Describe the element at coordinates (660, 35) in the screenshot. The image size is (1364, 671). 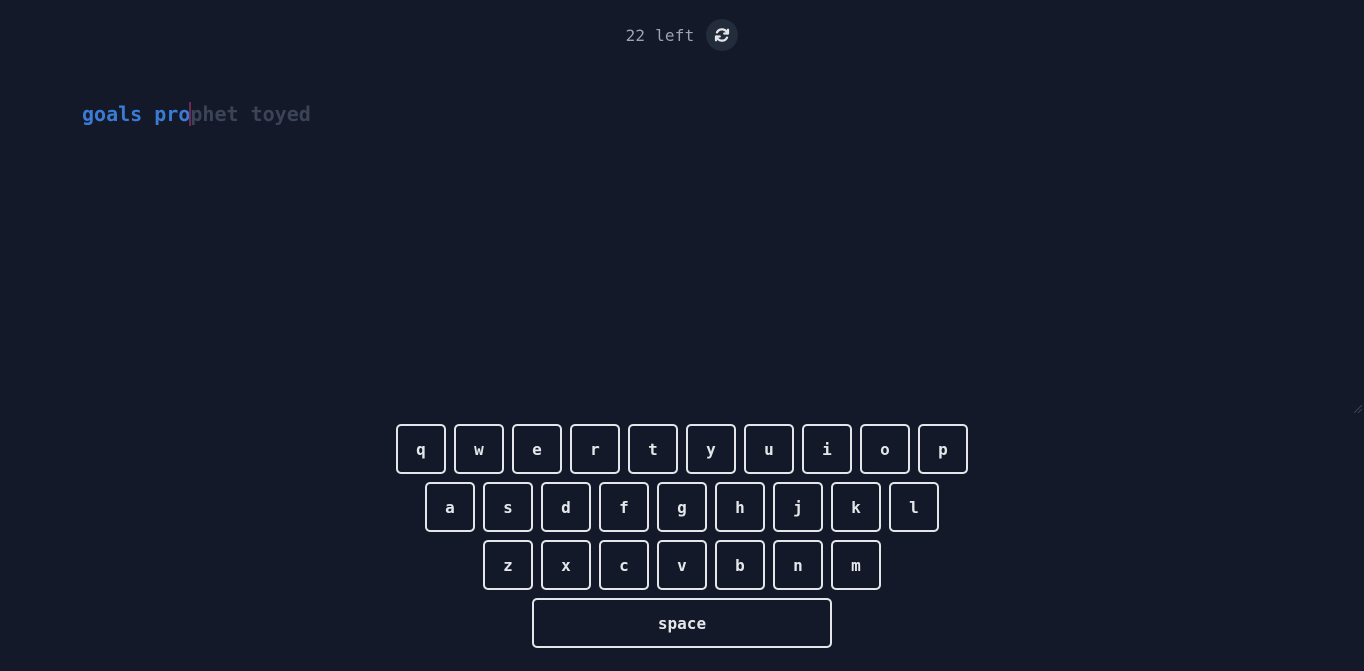
I see `words-left-counter: 22 left` at that location.